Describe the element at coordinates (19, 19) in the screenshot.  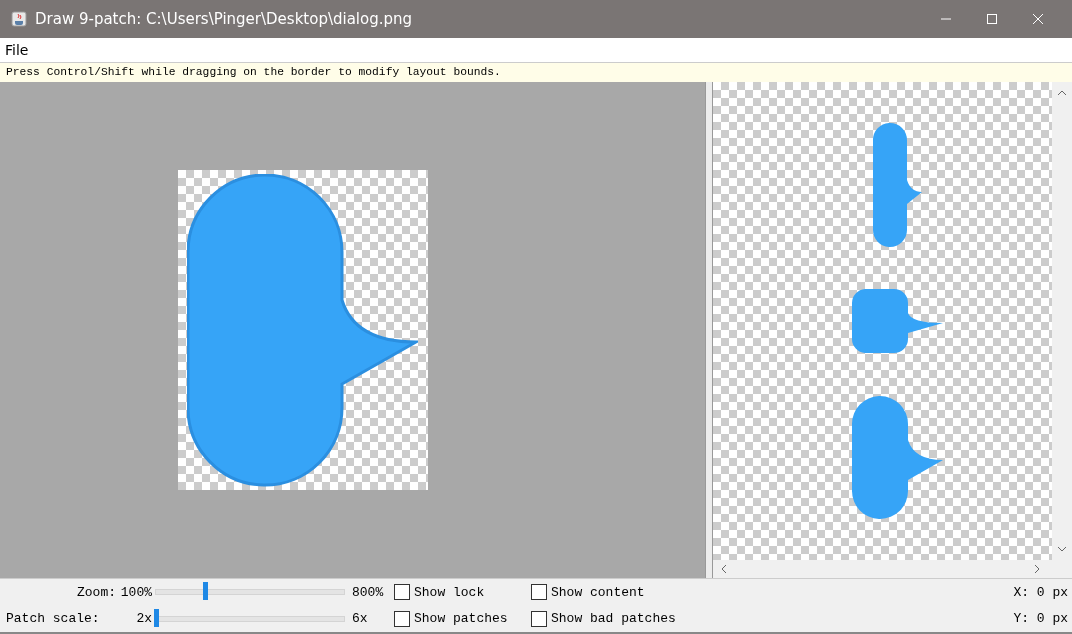
I see `java-app-icon` at that location.